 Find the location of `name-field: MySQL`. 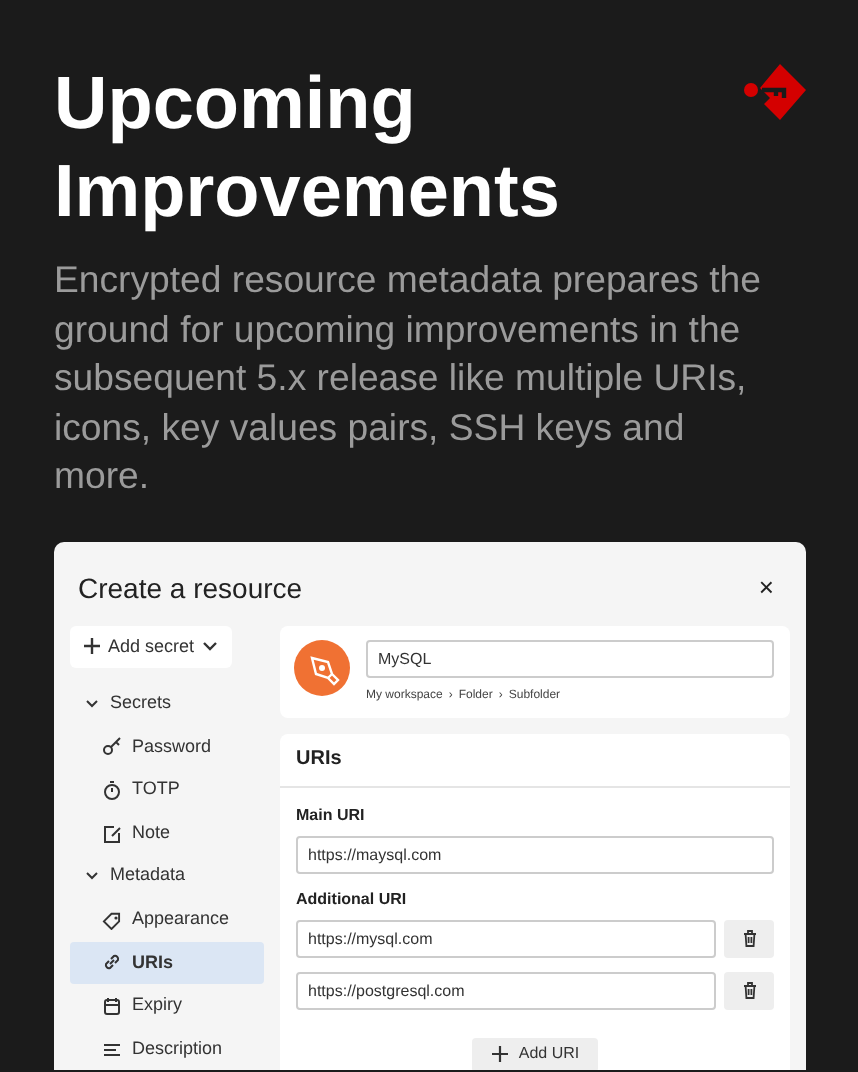

name-field: MySQL is located at coordinates (570, 658).